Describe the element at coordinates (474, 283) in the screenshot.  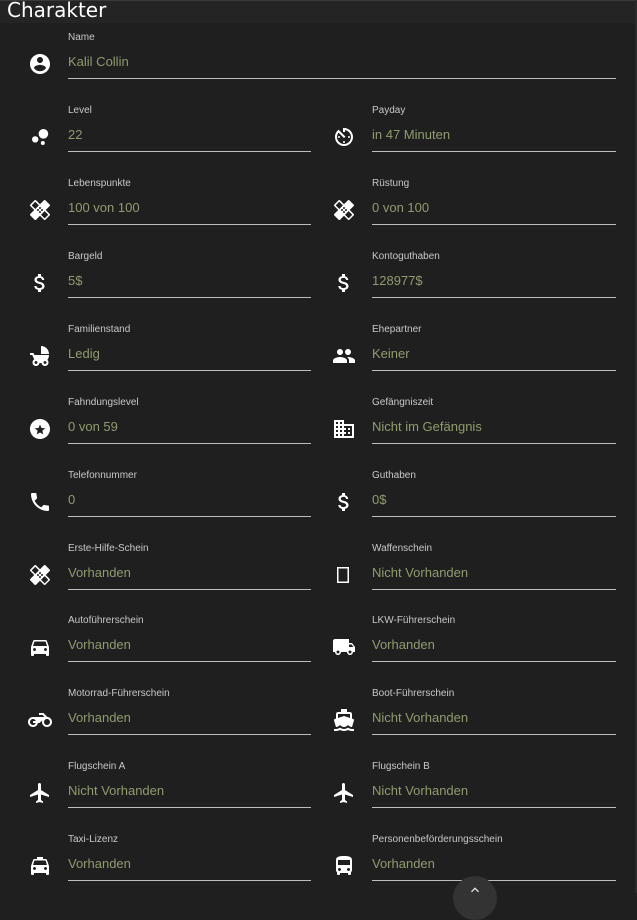
I see `field-kontoguthaben: Kontoguthaben 128977$` at that location.